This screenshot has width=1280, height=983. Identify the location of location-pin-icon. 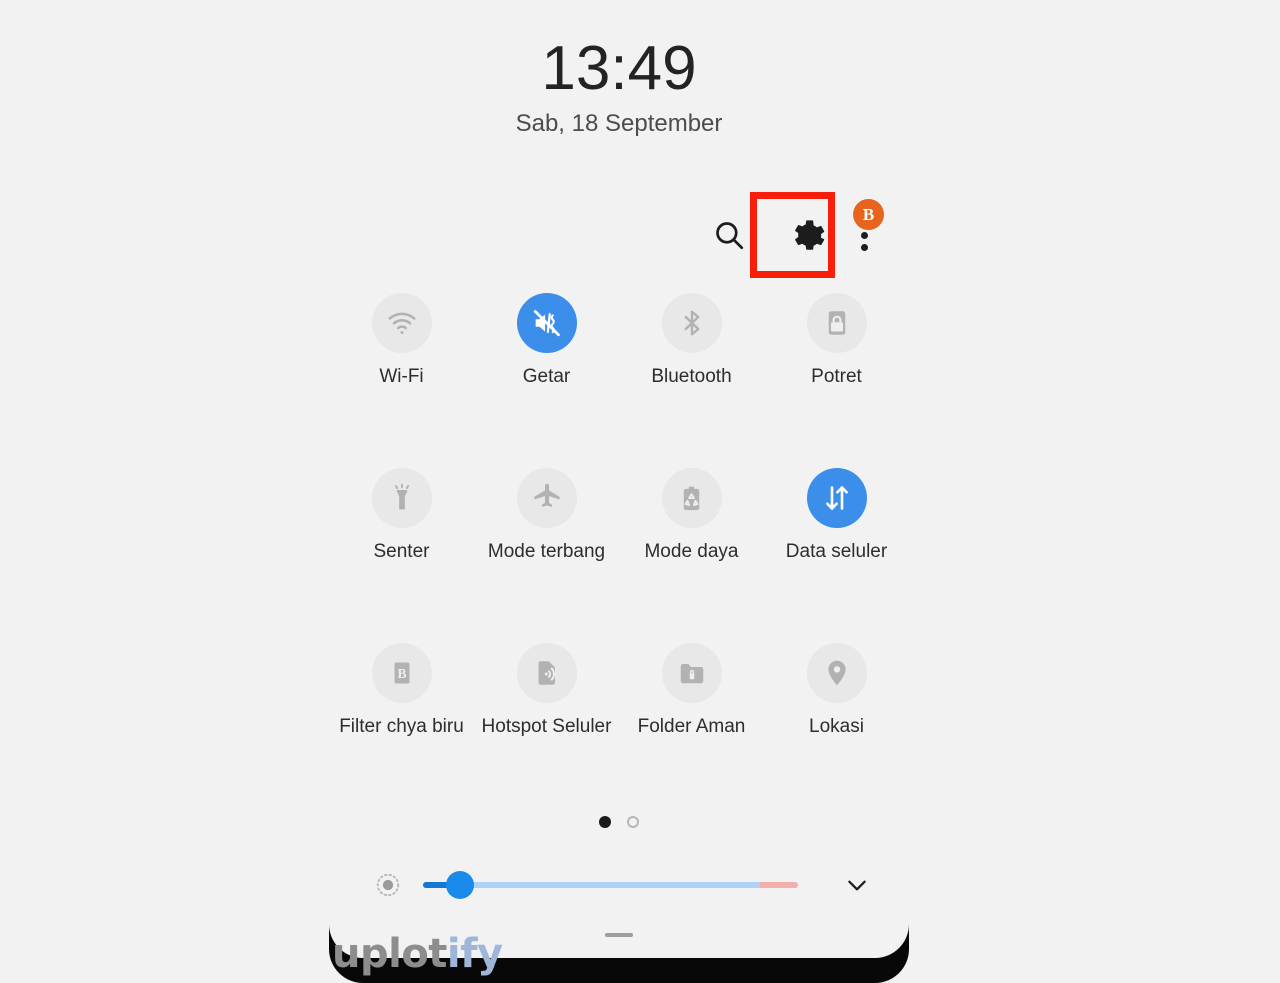
(837, 673).